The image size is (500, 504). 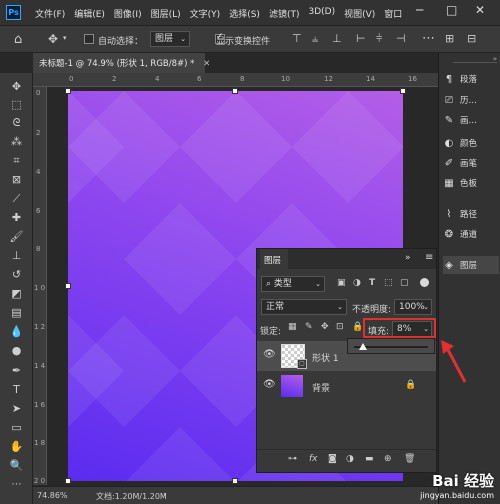 I want to click on filter-smart-object-icon: ▢, so click(x=404, y=283).